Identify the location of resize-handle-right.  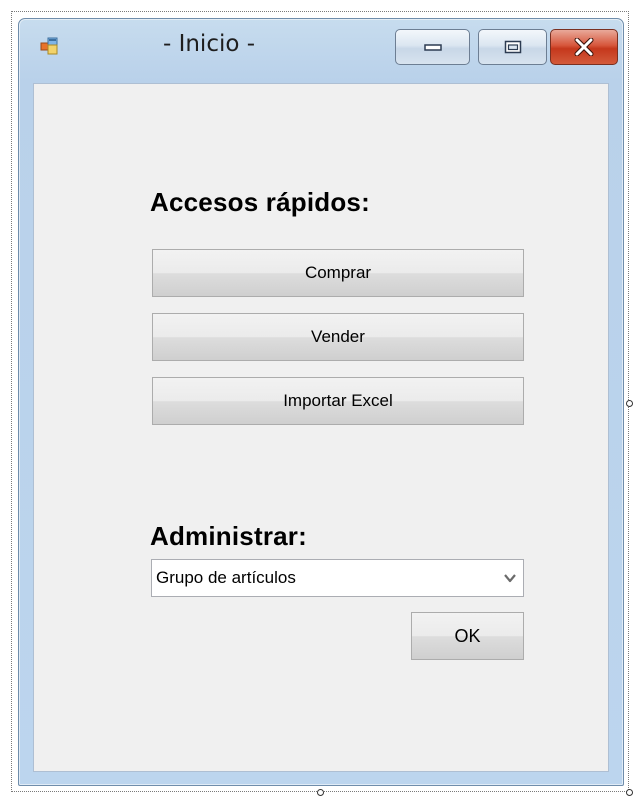
(629, 403).